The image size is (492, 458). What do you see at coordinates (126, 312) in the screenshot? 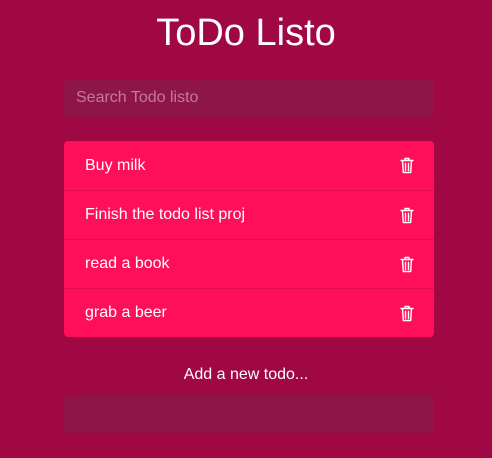
I see `todo-text: grab a beer` at bounding box center [126, 312].